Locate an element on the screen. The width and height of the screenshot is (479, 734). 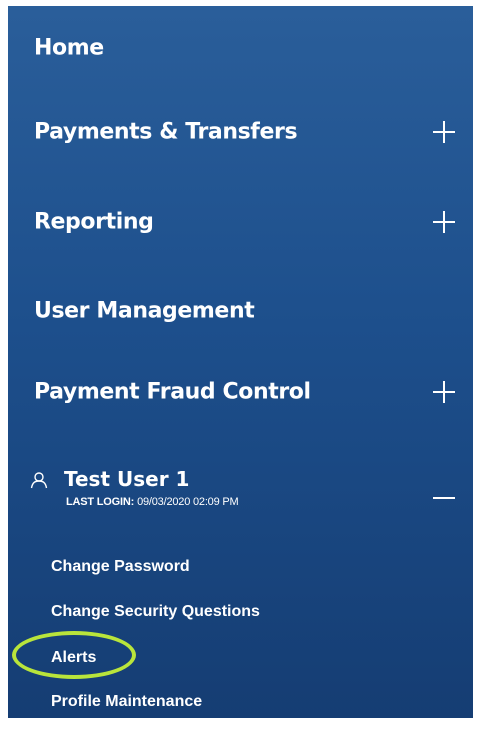
nav-item-label: Payments & Transfers is located at coordinates (166, 132).